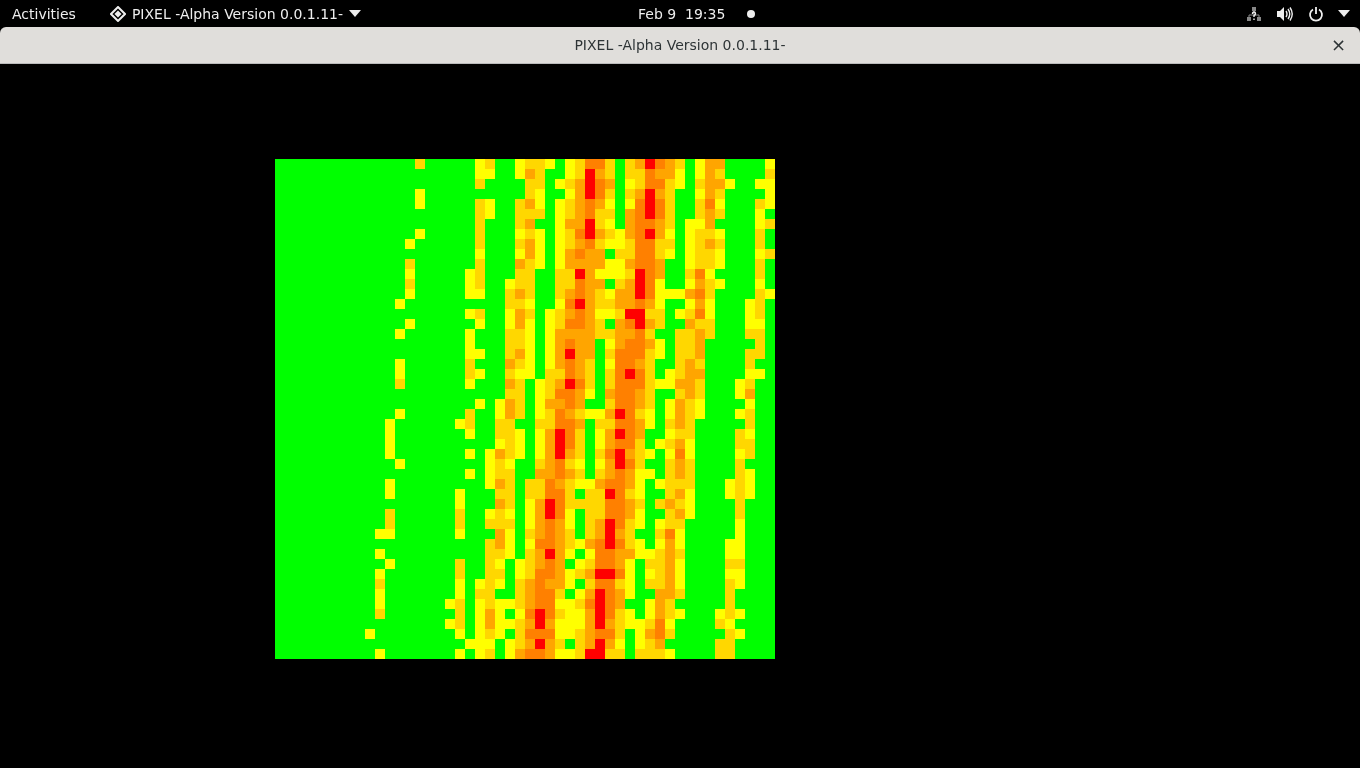 The width and height of the screenshot is (1360, 768). What do you see at coordinates (117, 13) in the screenshot?
I see `app-icon` at bounding box center [117, 13].